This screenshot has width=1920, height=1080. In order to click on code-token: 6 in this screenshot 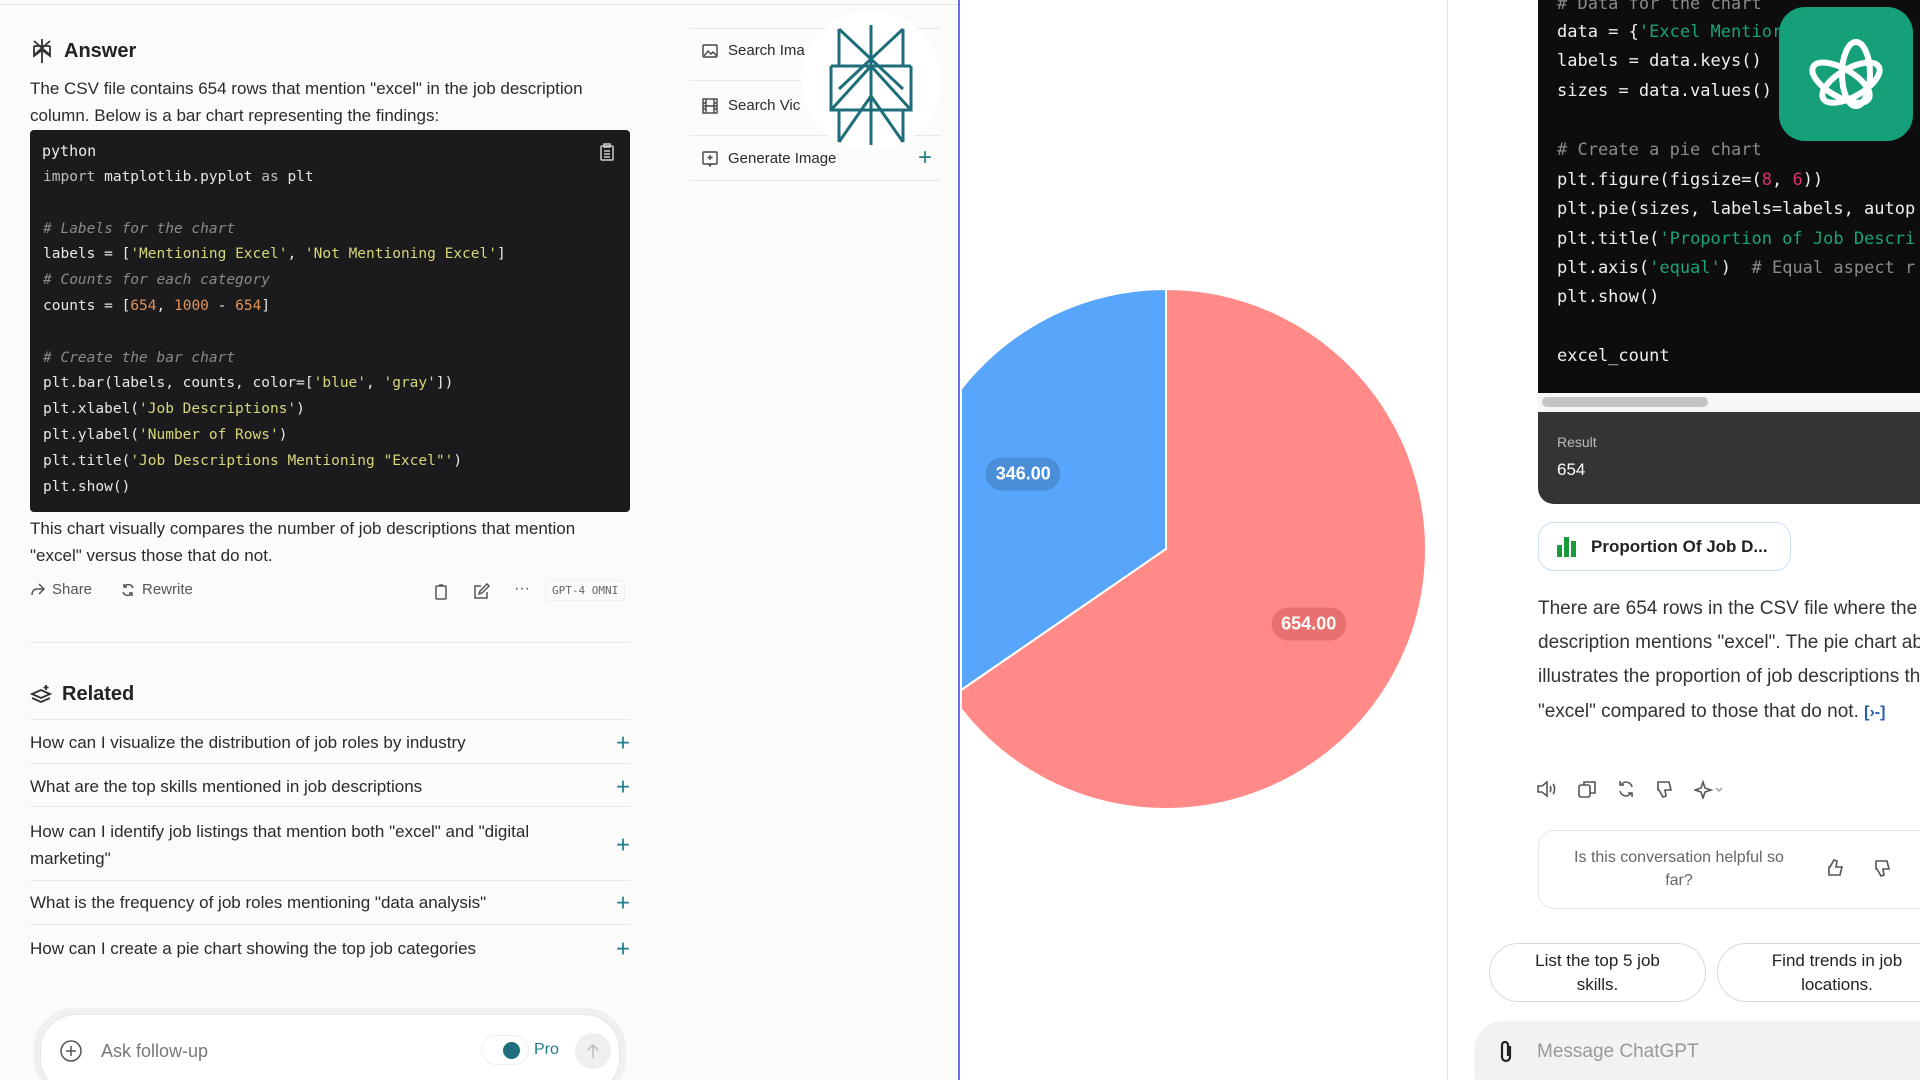, I will do `click(1797, 180)`.